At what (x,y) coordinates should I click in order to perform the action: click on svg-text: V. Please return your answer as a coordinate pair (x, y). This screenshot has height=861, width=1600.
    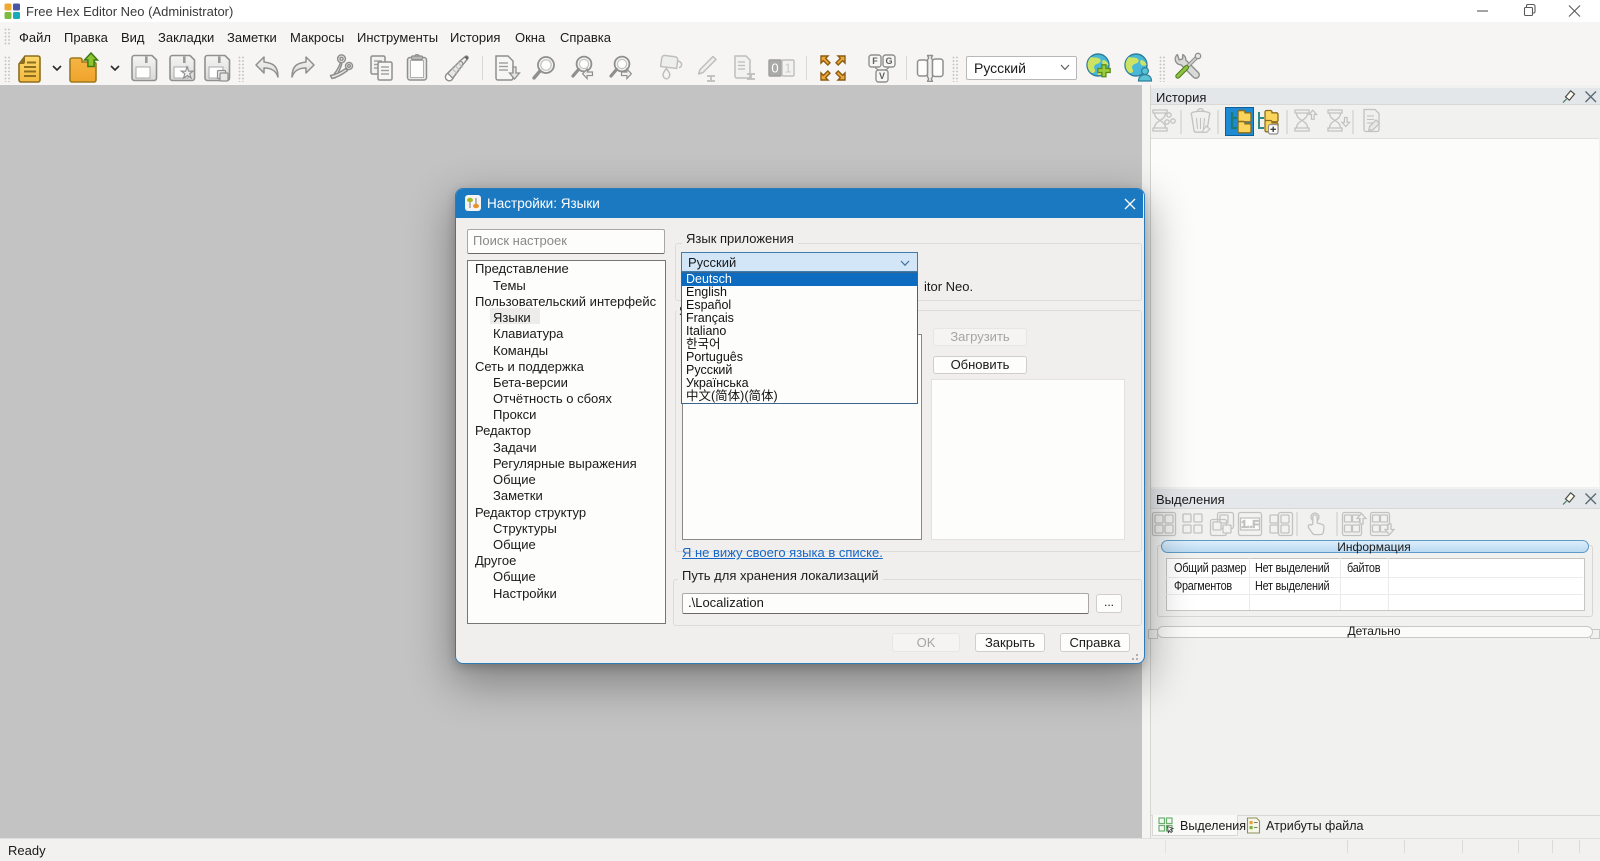
    Looking at the image, I should click on (882, 76).